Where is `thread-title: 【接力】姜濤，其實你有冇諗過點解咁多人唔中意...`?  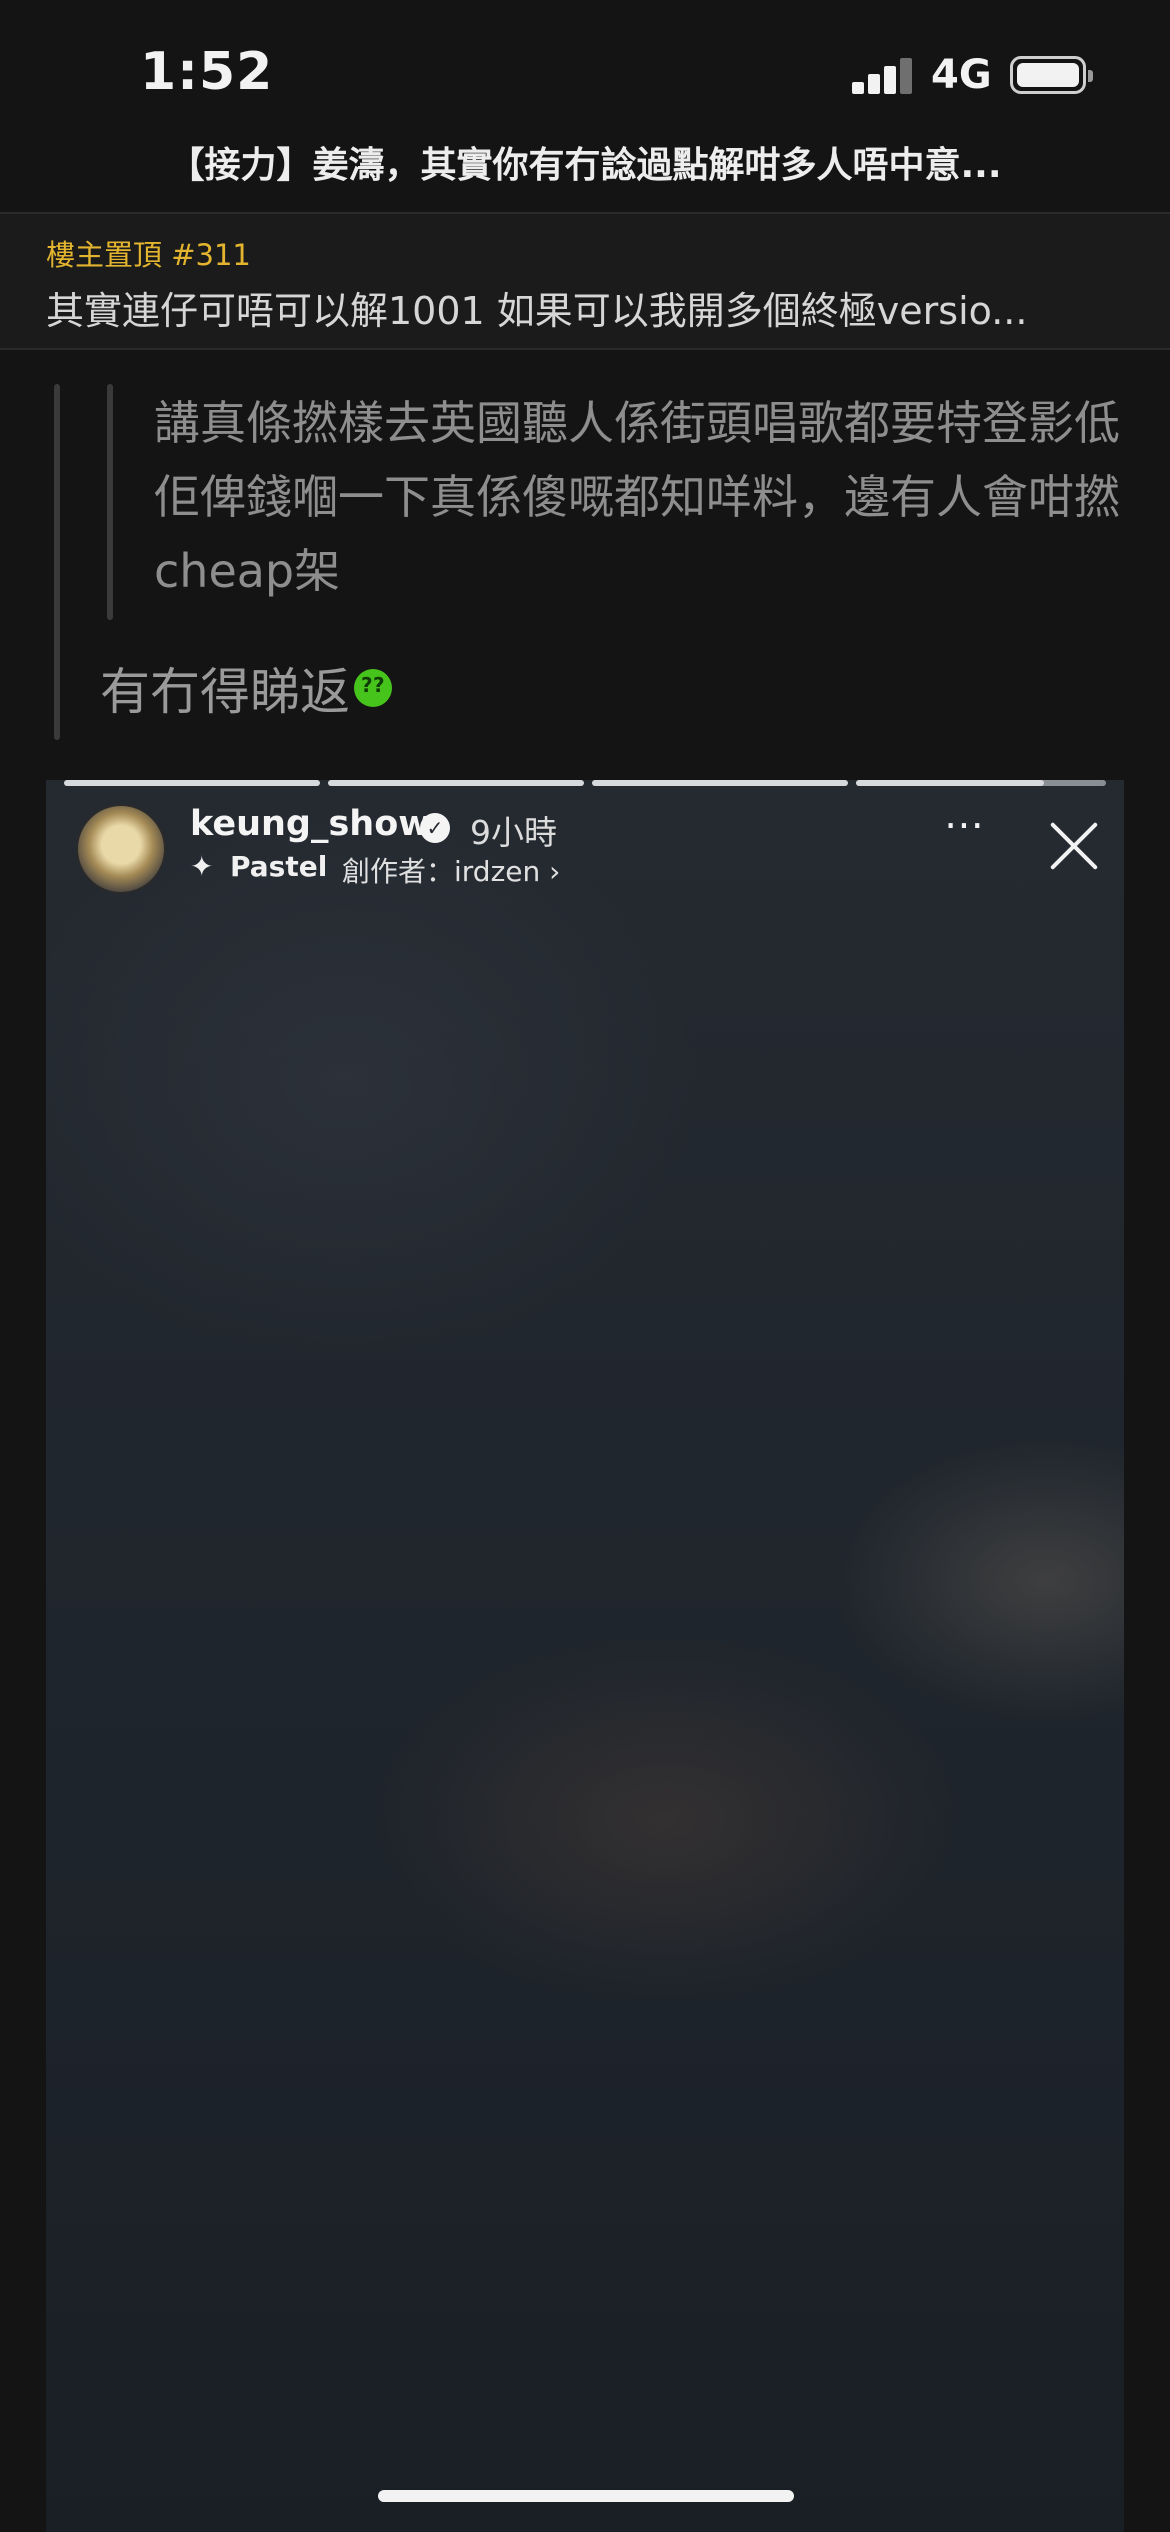 thread-title: 【接力】姜濤，其實你有冇諗過點解咁多人唔中意... is located at coordinates (585, 162).